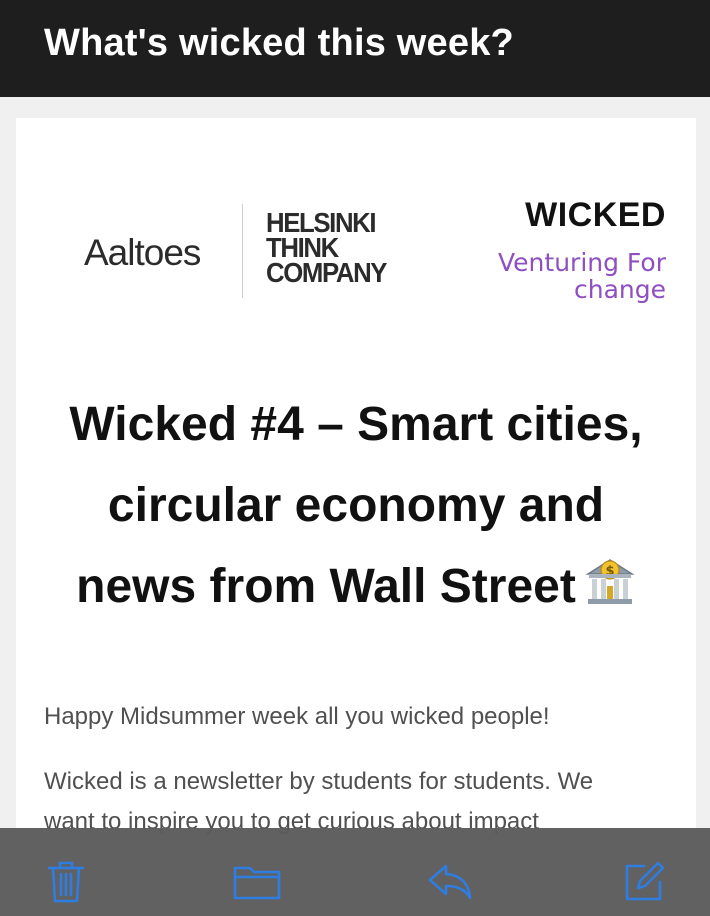  Describe the element at coordinates (582, 276) in the screenshot. I see `wicked-logo-tagline: Venturing For change` at that location.